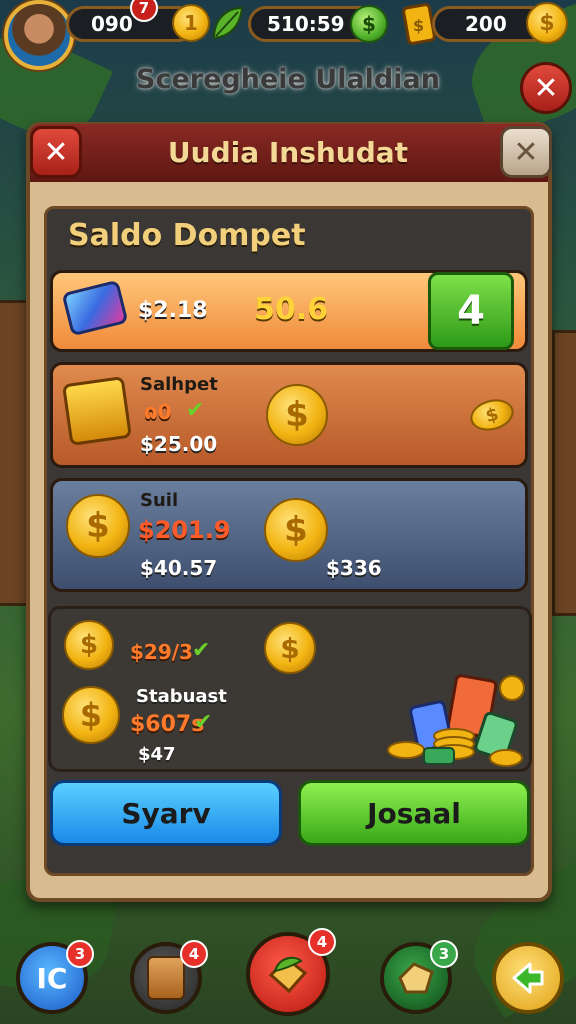 The height and width of the screenshot is (1024, 576). What do you see at coordinates (159, 500) in the screenshot?
I see `item-name: Suil` at bounding box center [159, 500].